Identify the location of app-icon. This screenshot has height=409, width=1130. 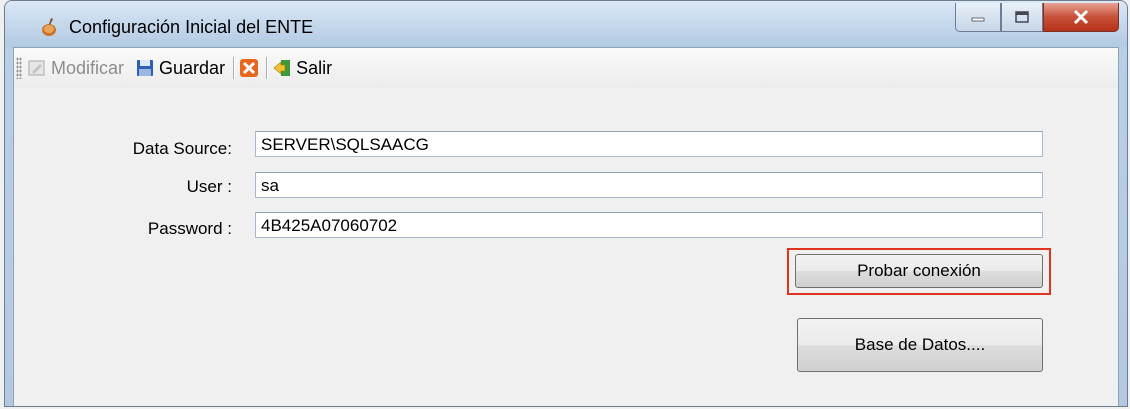
(49, 27).